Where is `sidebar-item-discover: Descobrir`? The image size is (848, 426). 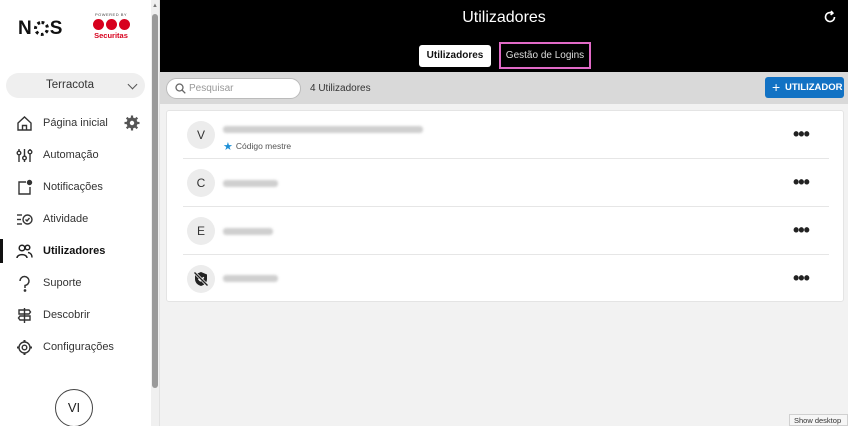 sidebar-item-discover: Descobrir is located at coordinates (75, 315).